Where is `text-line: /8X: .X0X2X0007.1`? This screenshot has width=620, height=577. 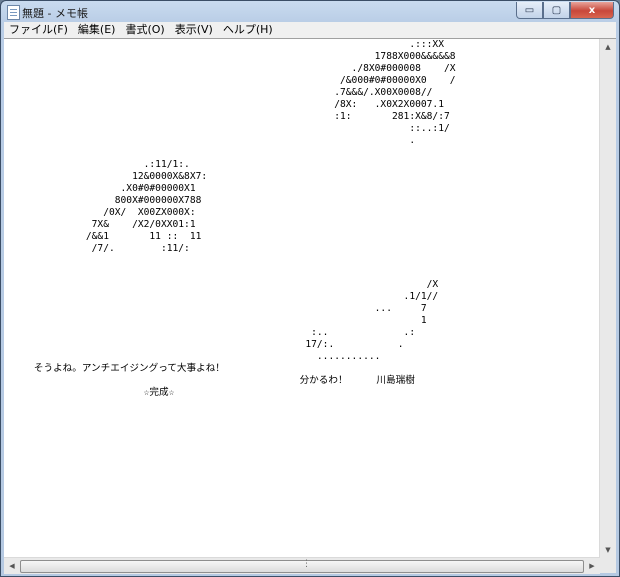 text-line: /8X: .X0X2X0007.1 is located at coordinates (224, 104).